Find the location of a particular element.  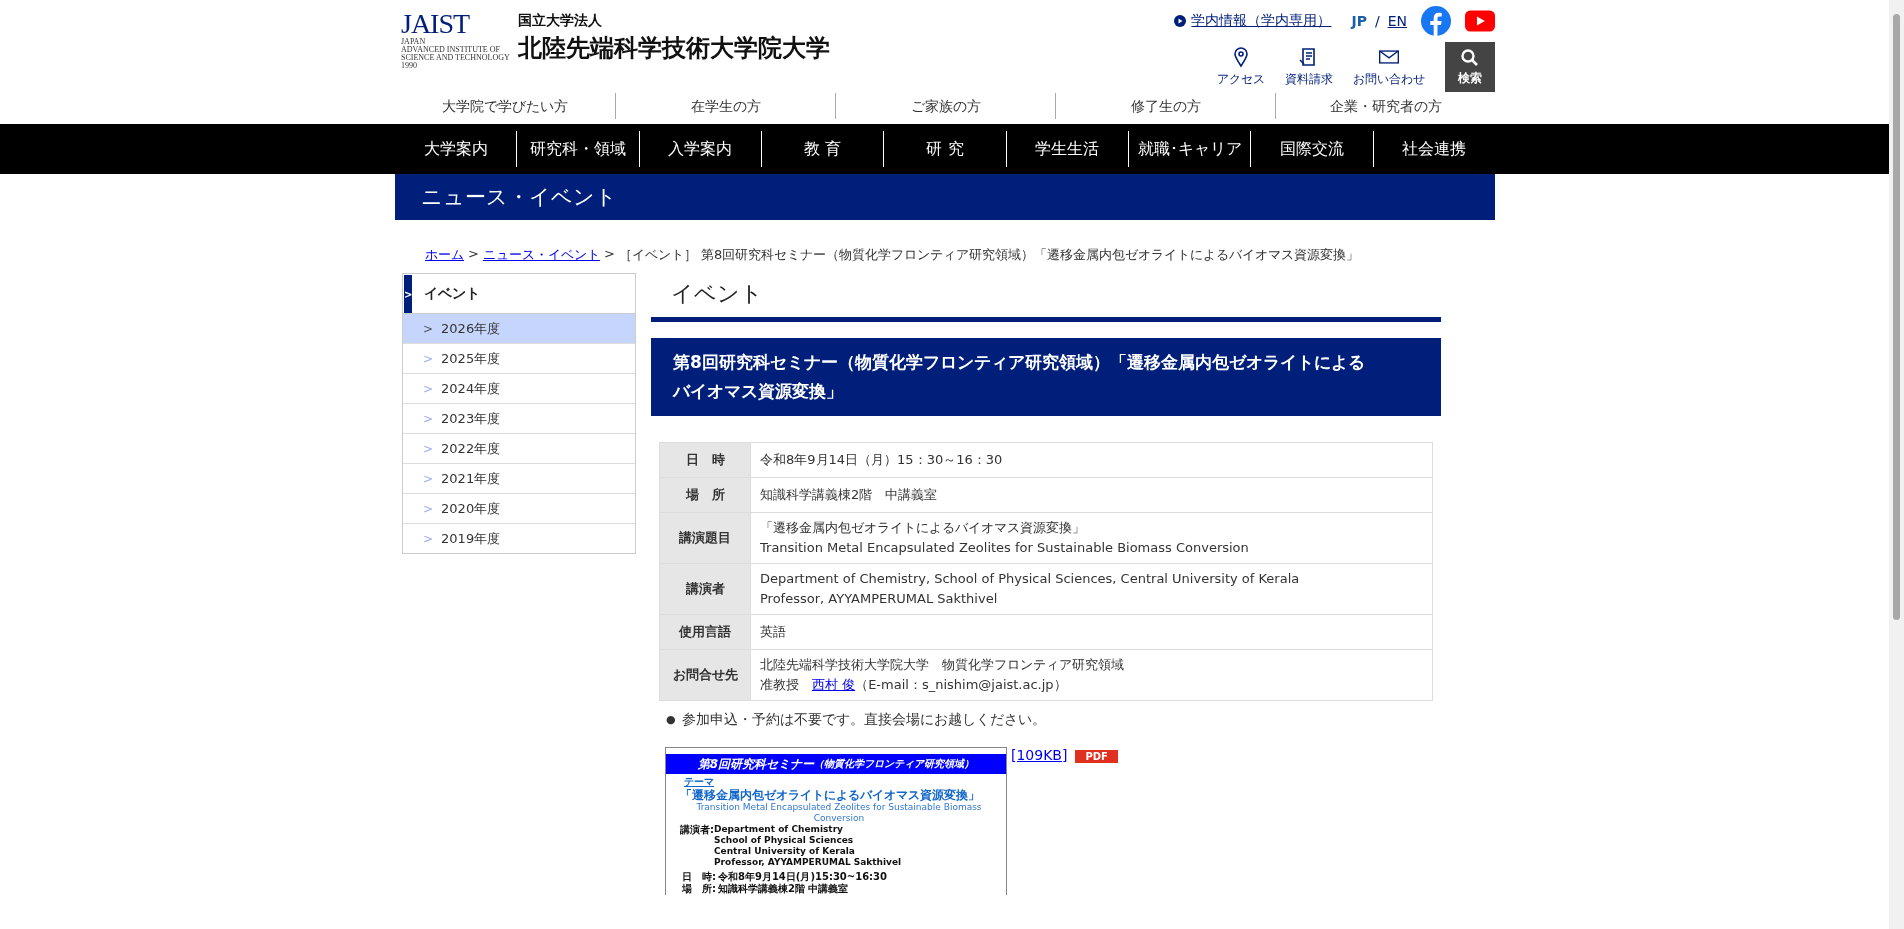

main-nav-link: 社会連携 is located at coordinates (1433, 149).